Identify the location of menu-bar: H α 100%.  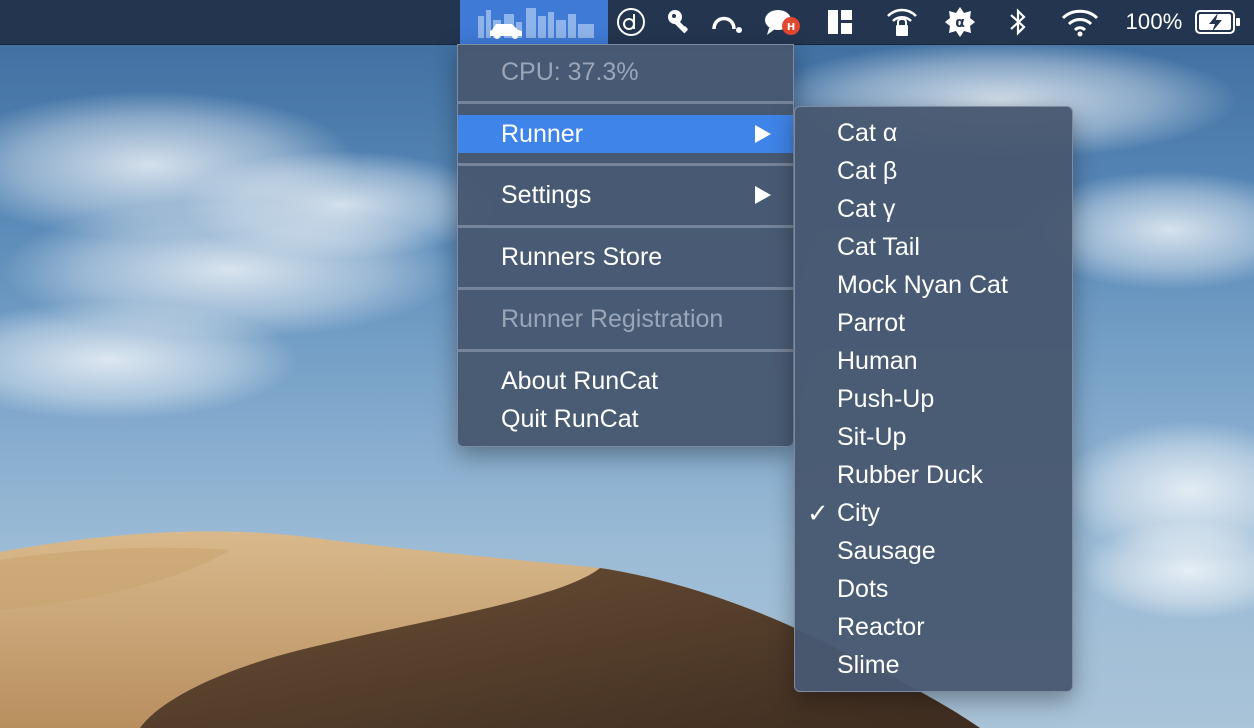
(627, 22).